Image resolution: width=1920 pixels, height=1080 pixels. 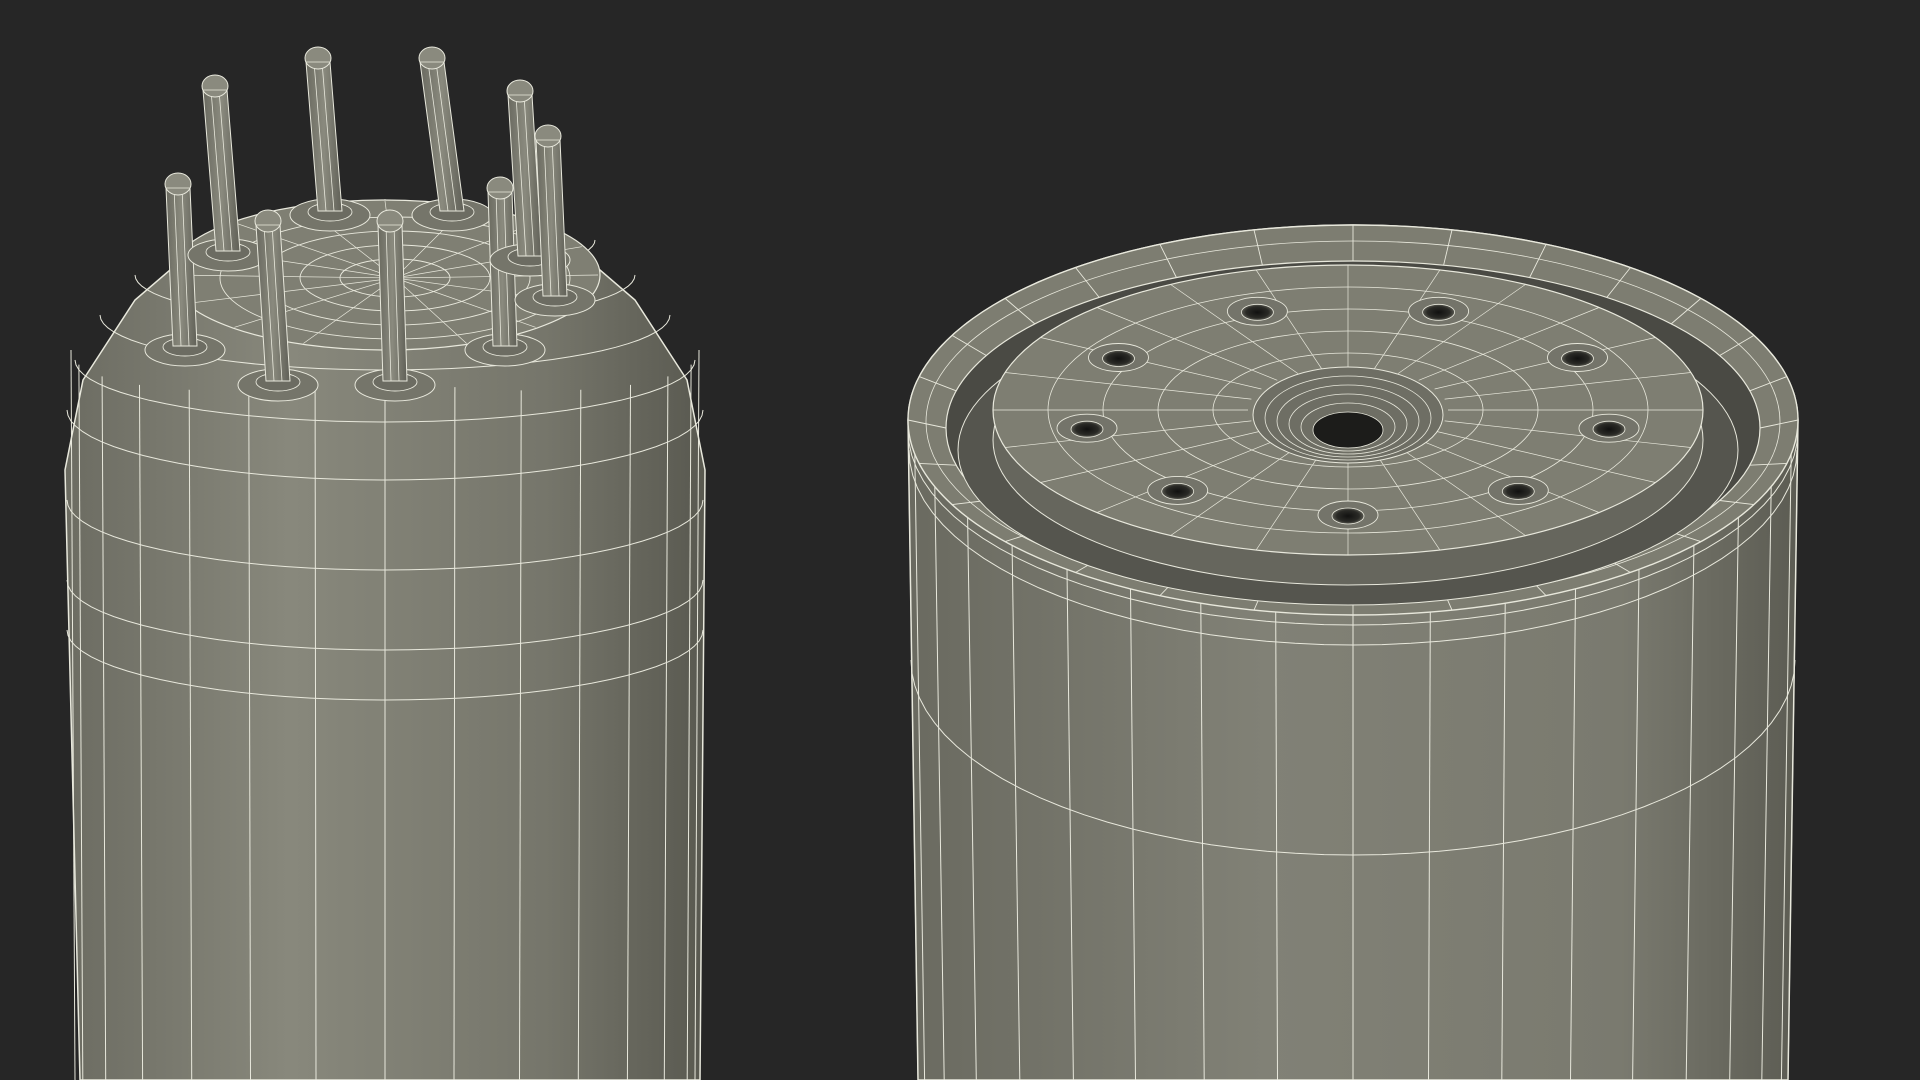 What do you see at coordinates (1348, 430) in the screenshot?
I see `socket-center-hole-wire` at bounding box center [1348, 430].